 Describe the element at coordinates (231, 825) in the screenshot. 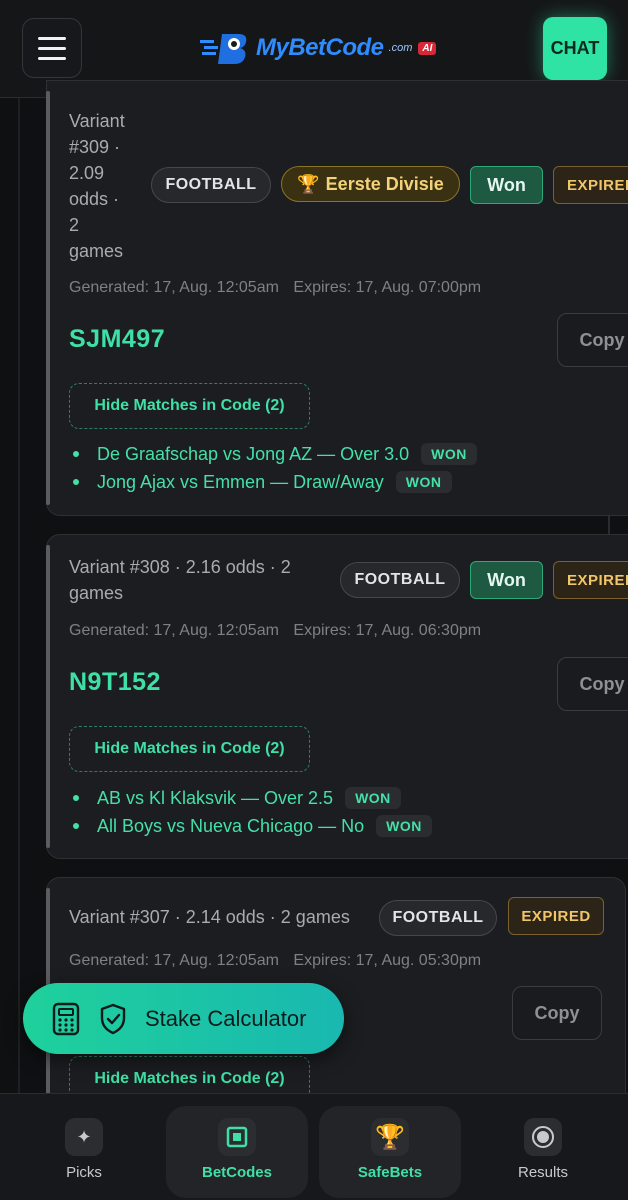

I see `match-text: All Boys vs Nueva Chicago — No` at that location.